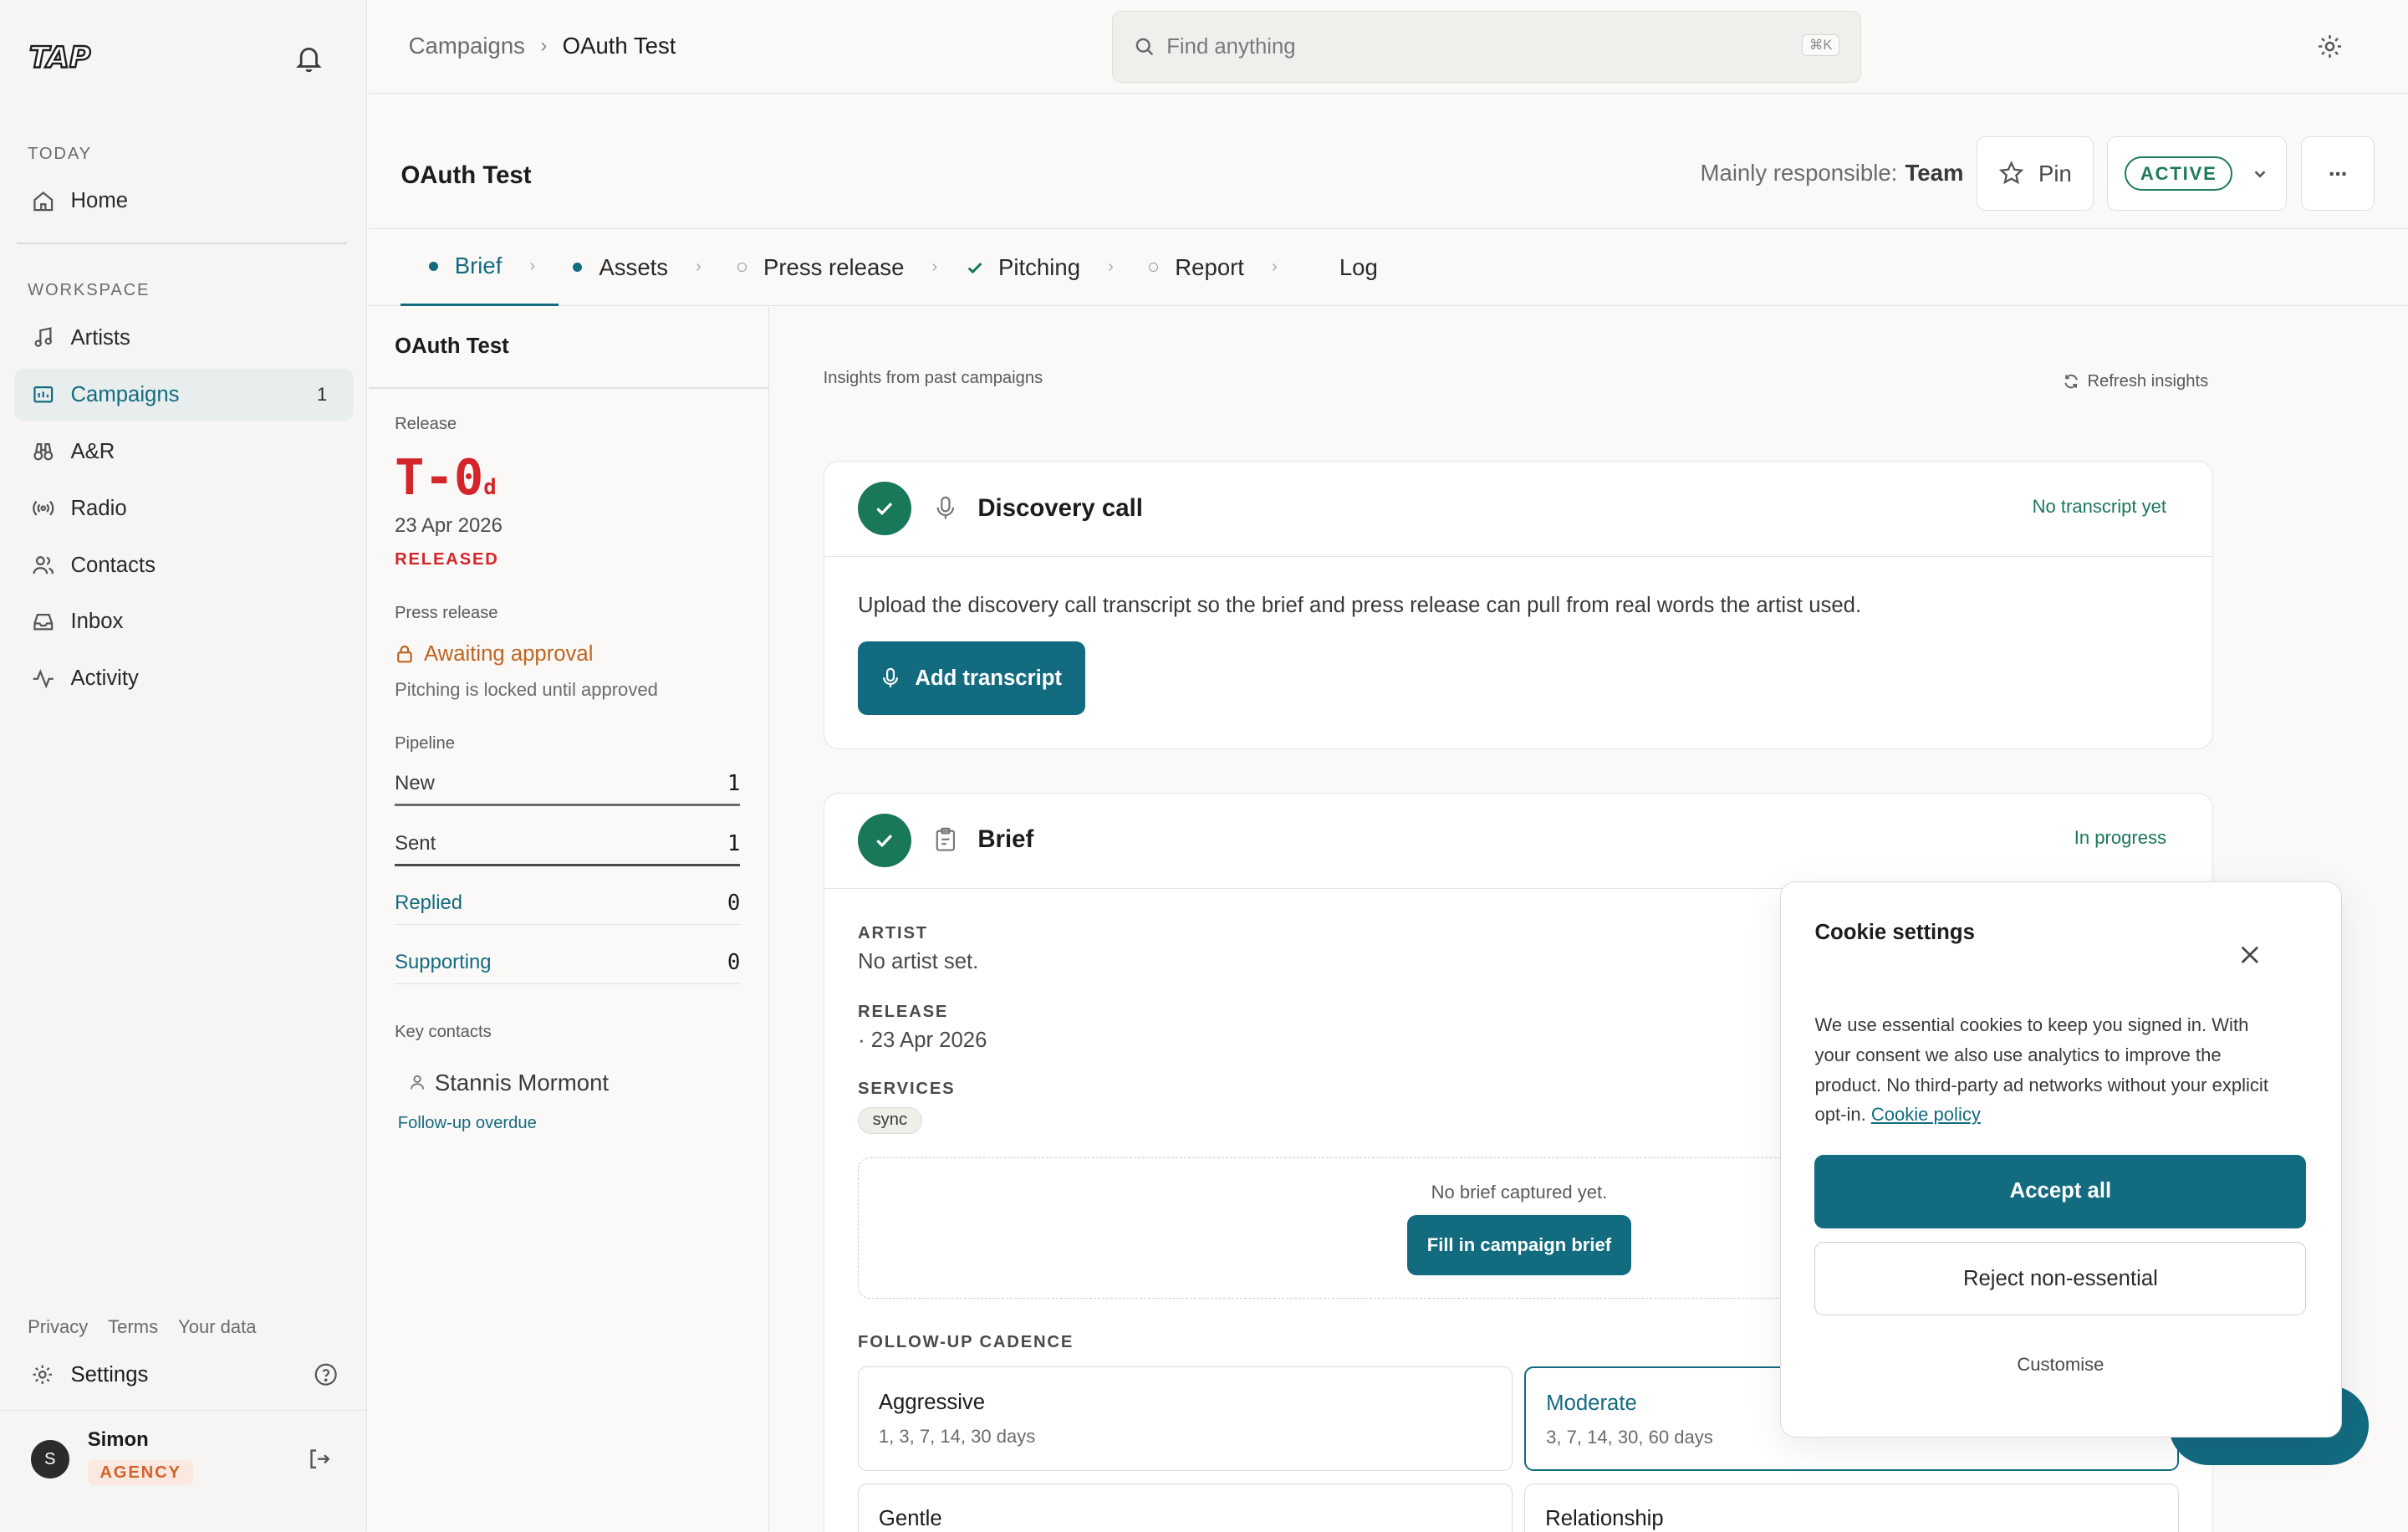 The image size is (2408, 1532). What do you see at coordinates (1486, 47) in the screenshot?
I see `search-input: Find anything ⌘K` at bounding box center [1486, 47].